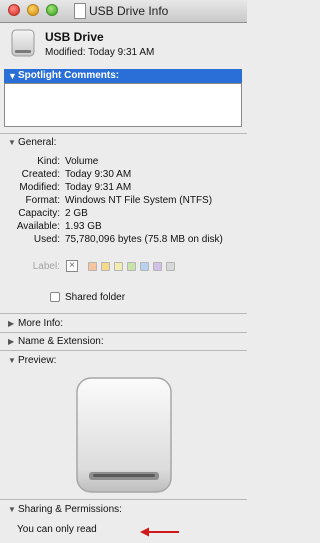 The width and height of the screenshot is (320, 543). Describe the element at coordinates (82, 161) in the screenshot. I see `kind-value: Volume` at that location.